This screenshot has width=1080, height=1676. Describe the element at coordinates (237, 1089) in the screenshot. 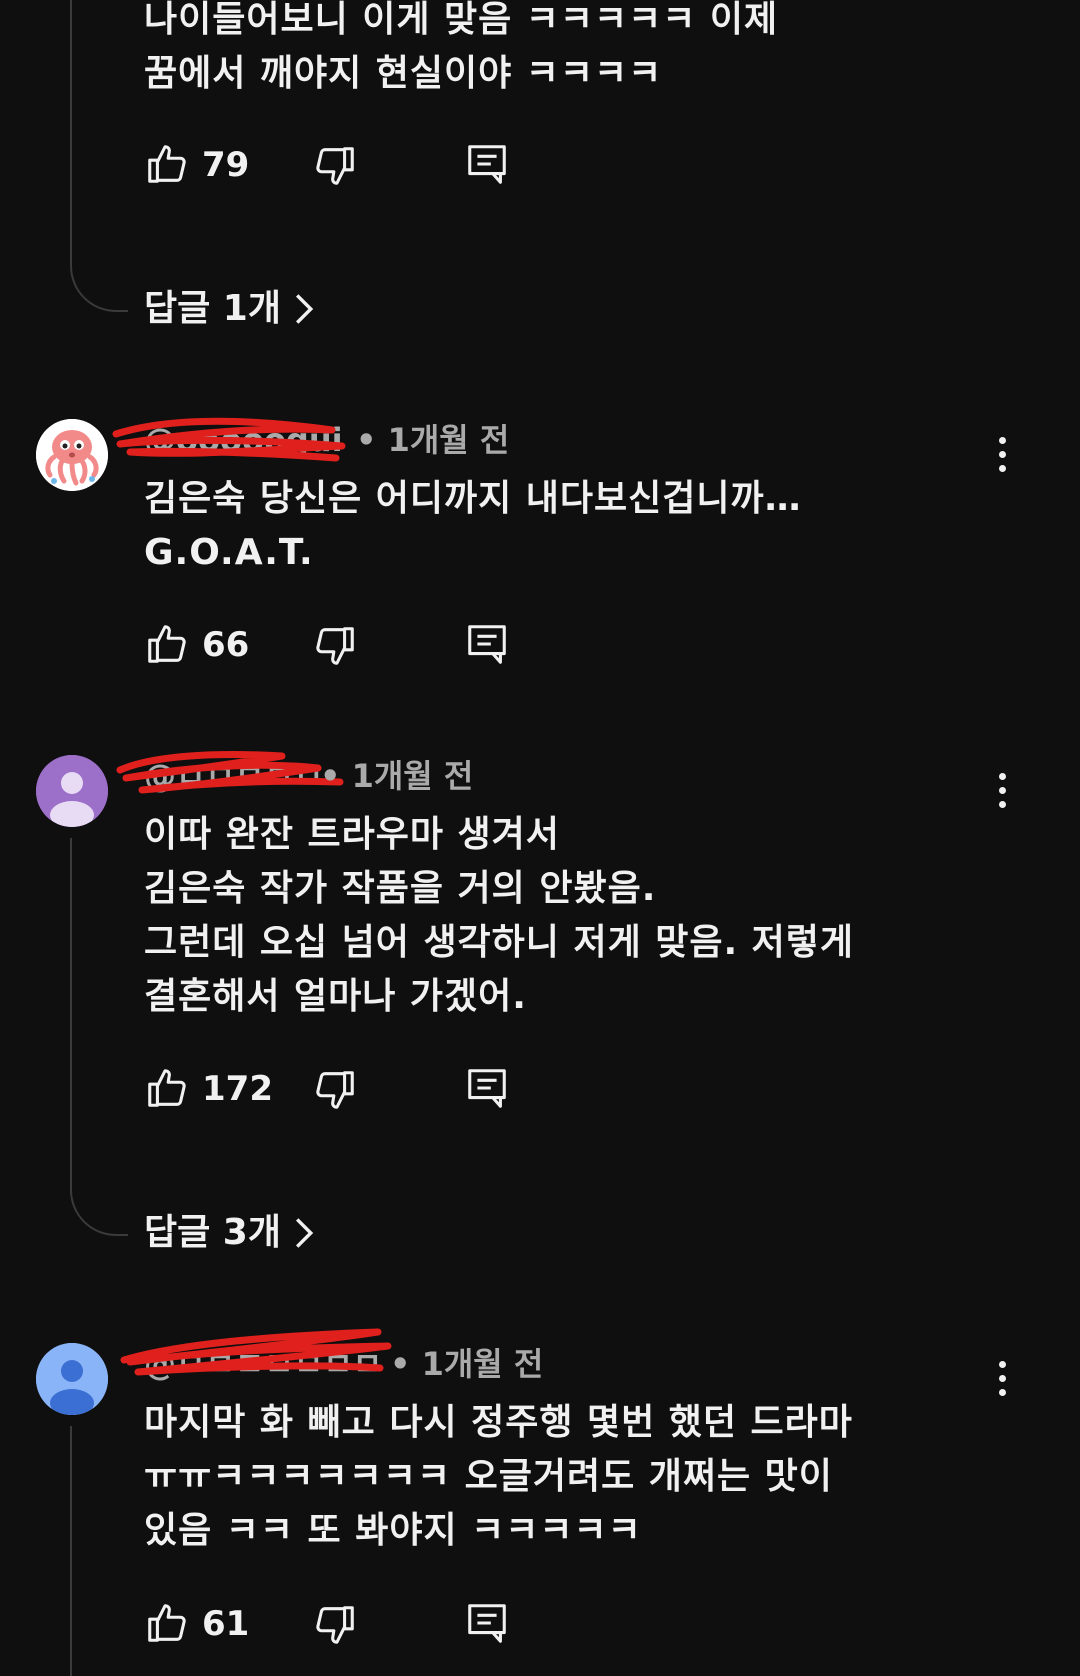

I see `like-count: 172` at that location.